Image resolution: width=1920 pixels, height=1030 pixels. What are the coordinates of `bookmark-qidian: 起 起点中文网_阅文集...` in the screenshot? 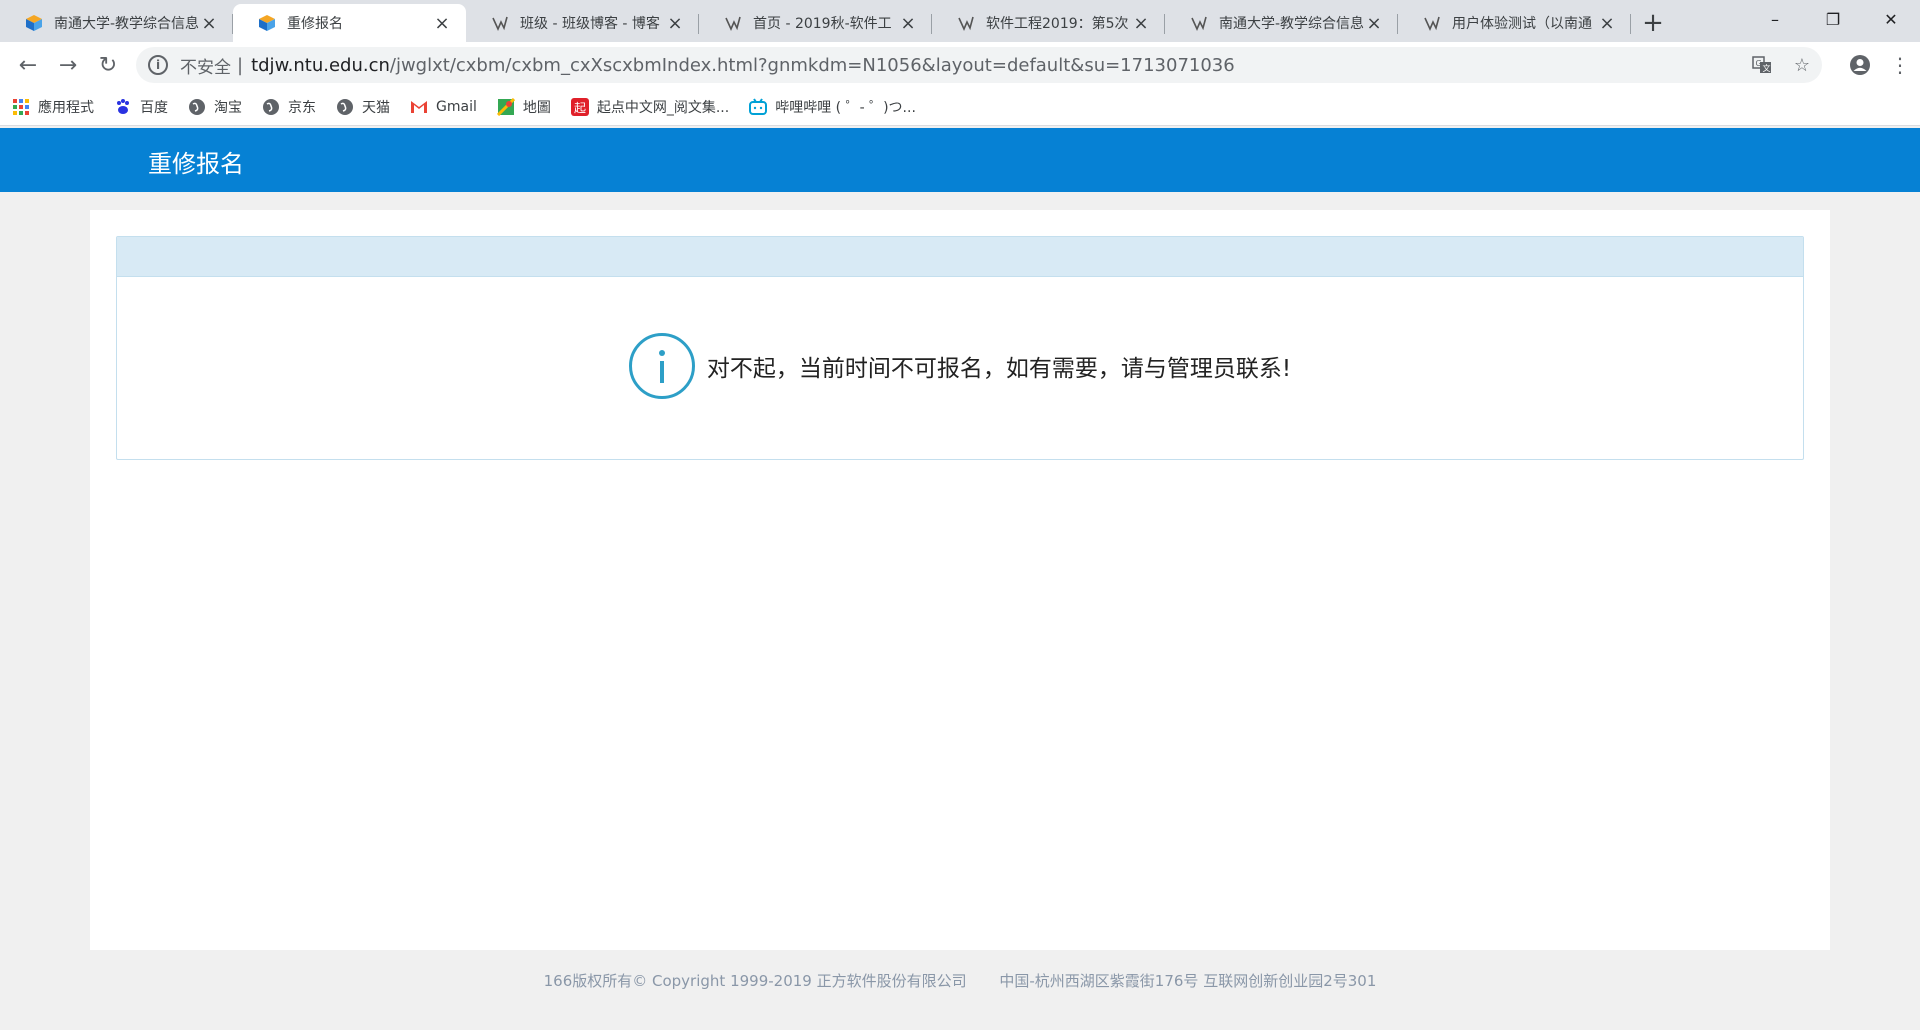 It's located at (650, 107).